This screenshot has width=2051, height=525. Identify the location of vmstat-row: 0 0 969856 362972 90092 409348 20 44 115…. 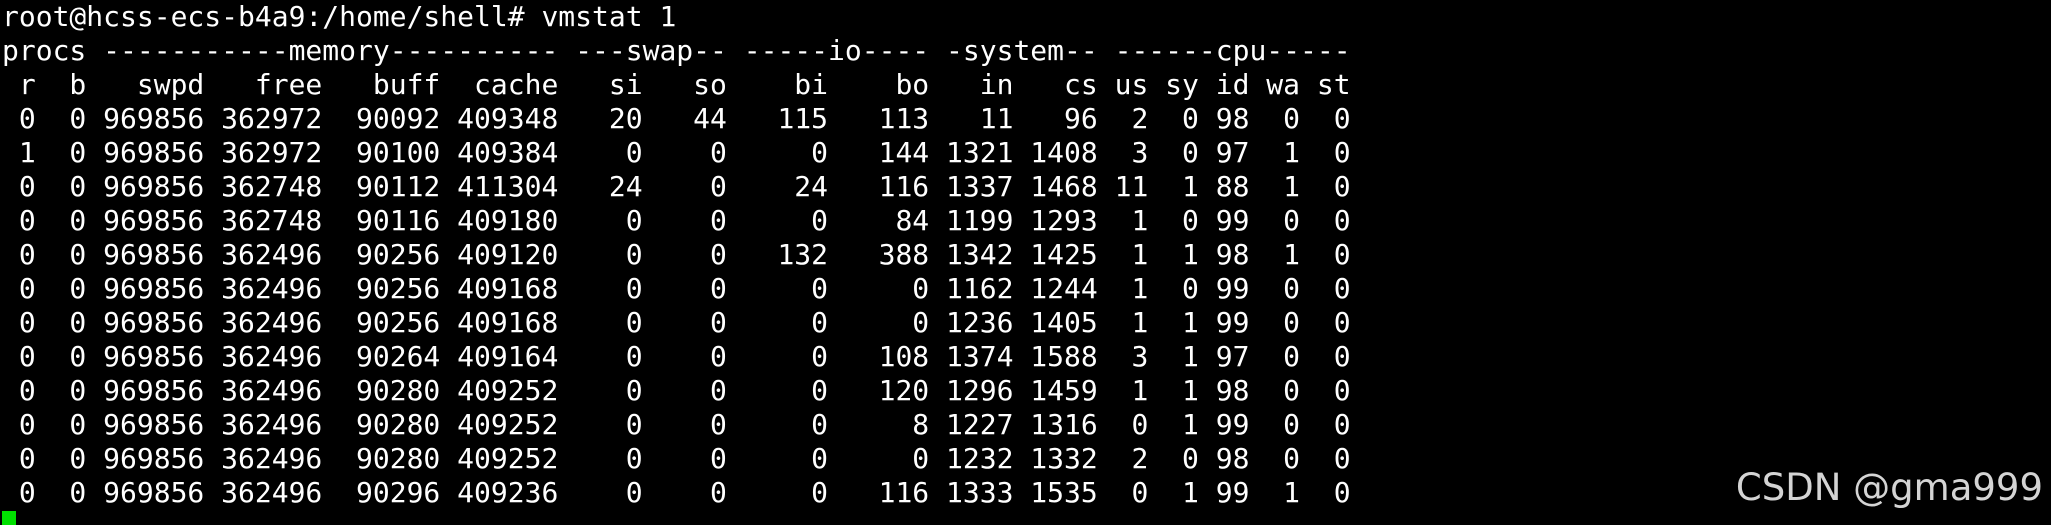
(676, 118).